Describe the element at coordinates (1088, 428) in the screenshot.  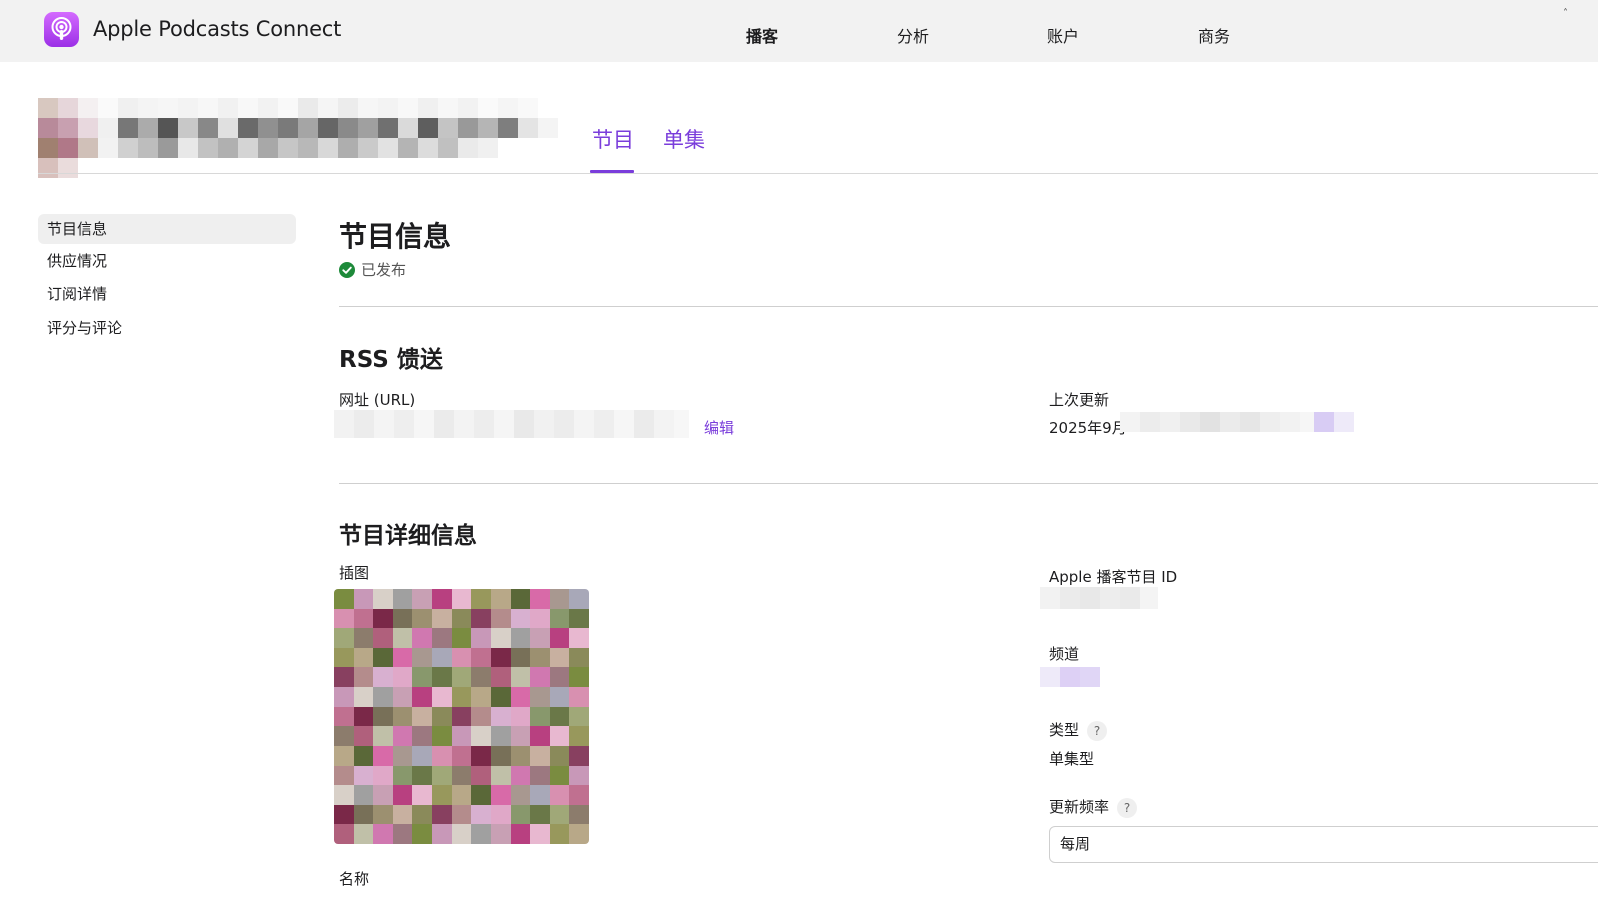
I see `last-updated-value: 2025年9月` at that location.